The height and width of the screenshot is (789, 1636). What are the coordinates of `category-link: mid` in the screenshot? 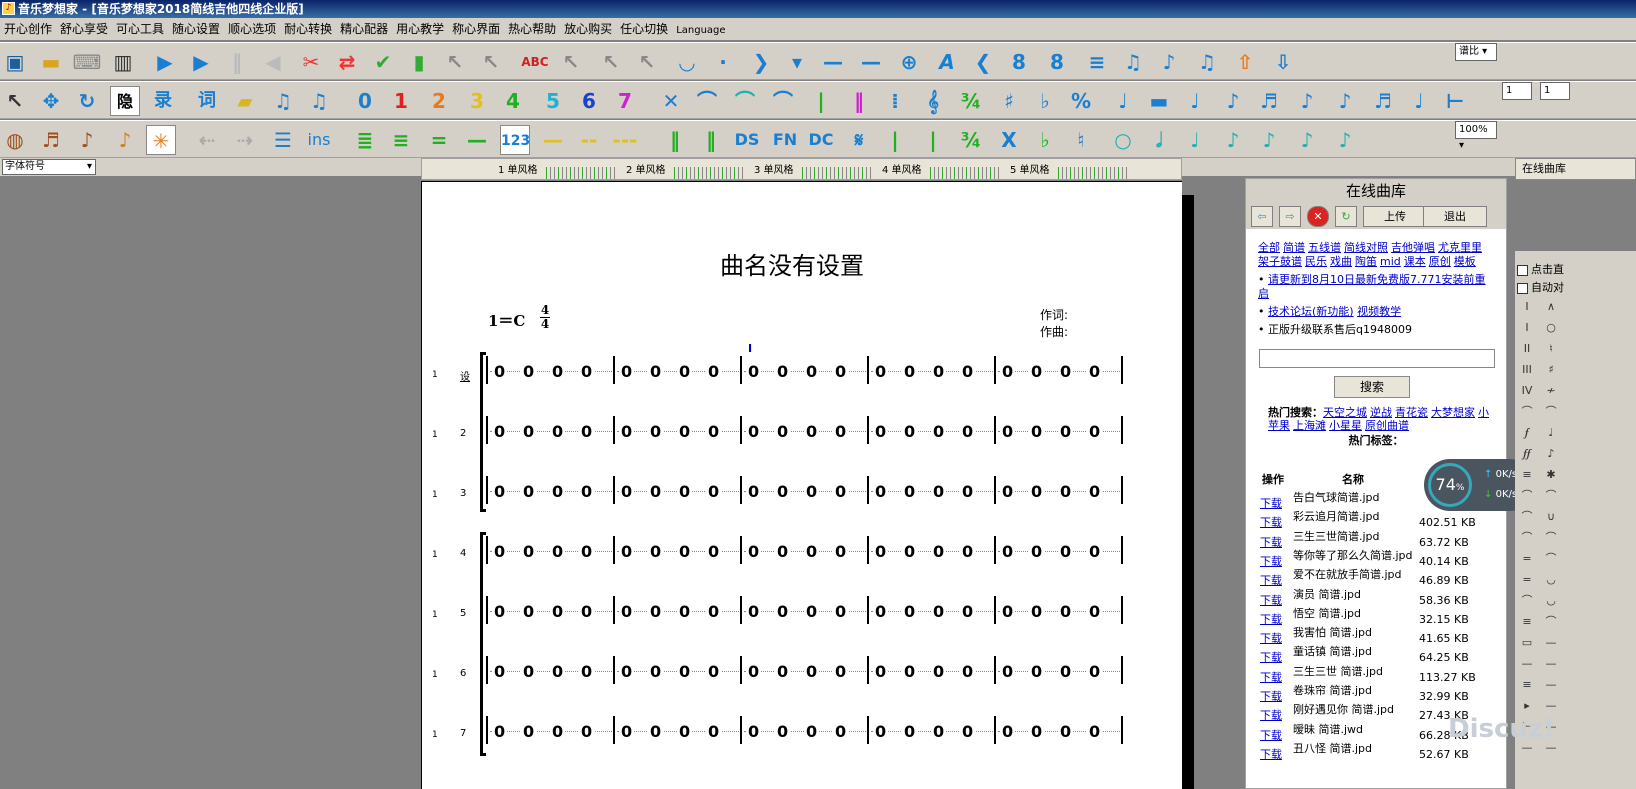 It's located at (1390, 261).